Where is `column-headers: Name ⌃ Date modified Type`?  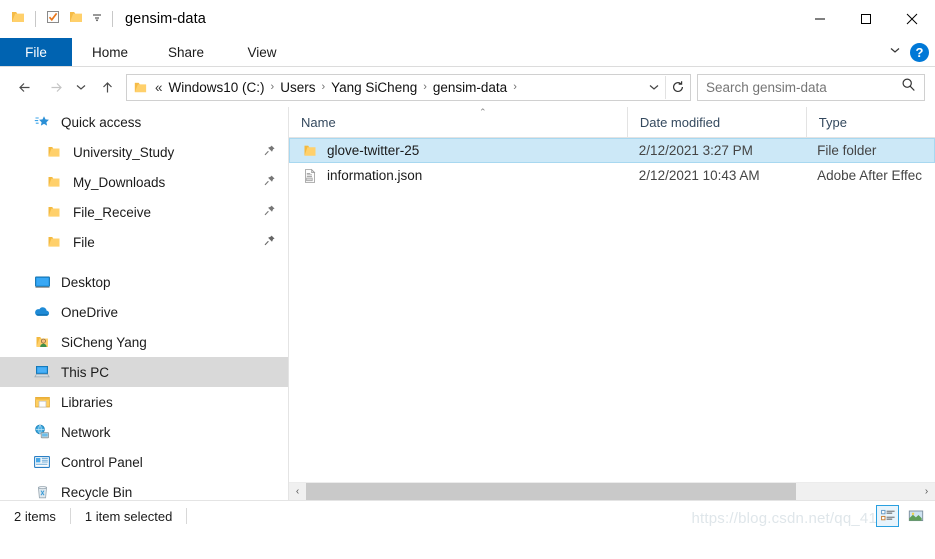
column-headers: Name ⌃ Date modified Type is located at coordinates (612, 122).